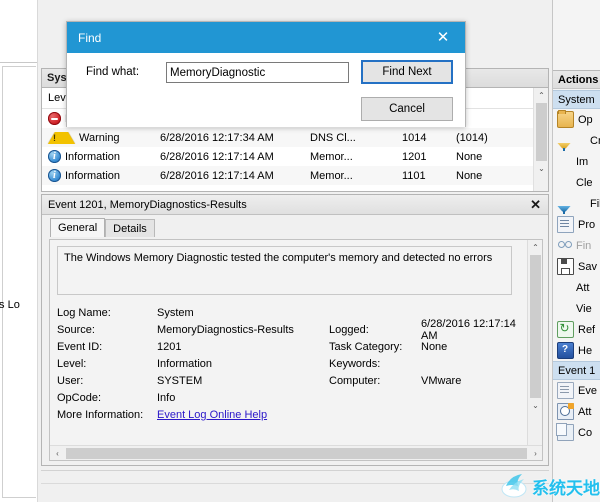 The height and width of the screenshot is (502, 600). Describe the element at coordinates (576, 224) in the screenshot. I see `action-properties: Pro` at that location.